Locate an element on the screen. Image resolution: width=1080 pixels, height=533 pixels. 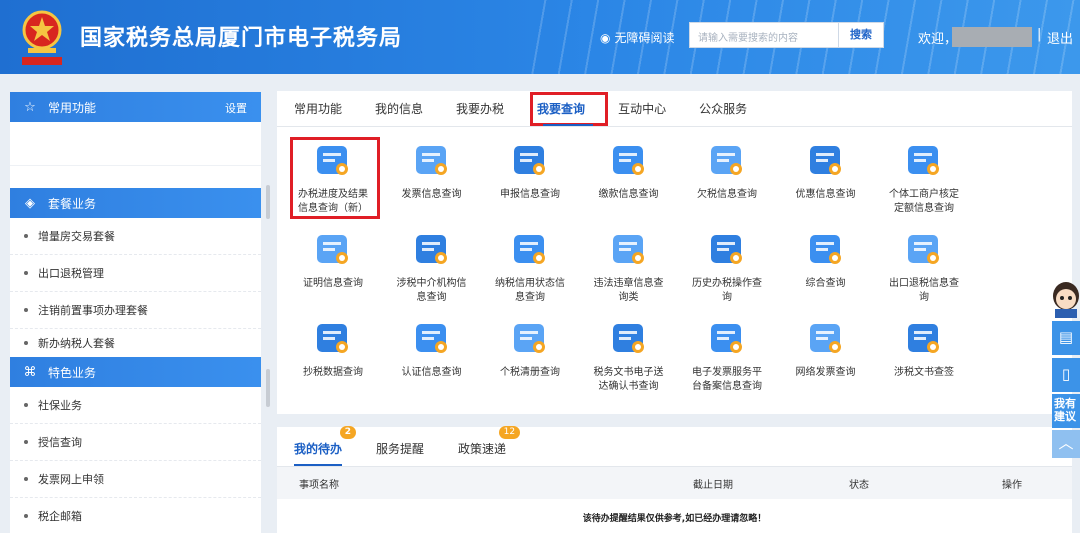
query-item-label: 发票信息查询 is located at coordinates (431, 194).